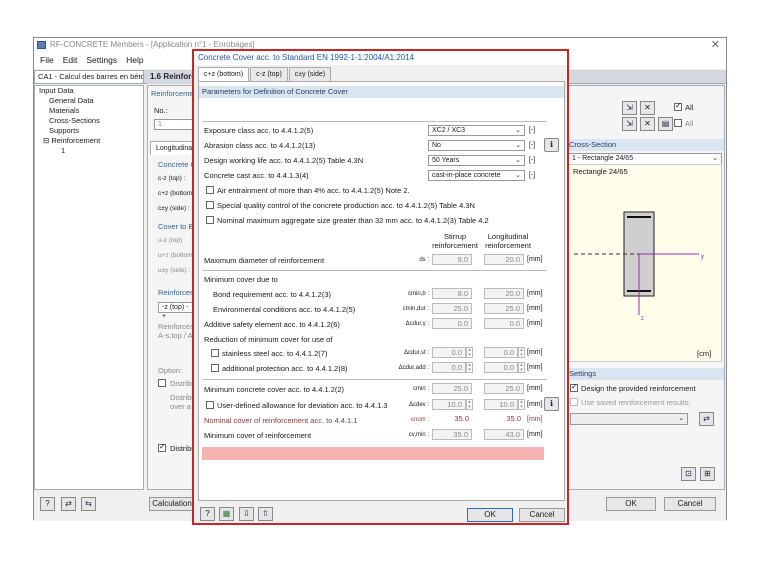  What do you see at coordinates (501, 404) in the screenshot?
I see `user-defined-long: 10.0` at bounding box center [501, 404].